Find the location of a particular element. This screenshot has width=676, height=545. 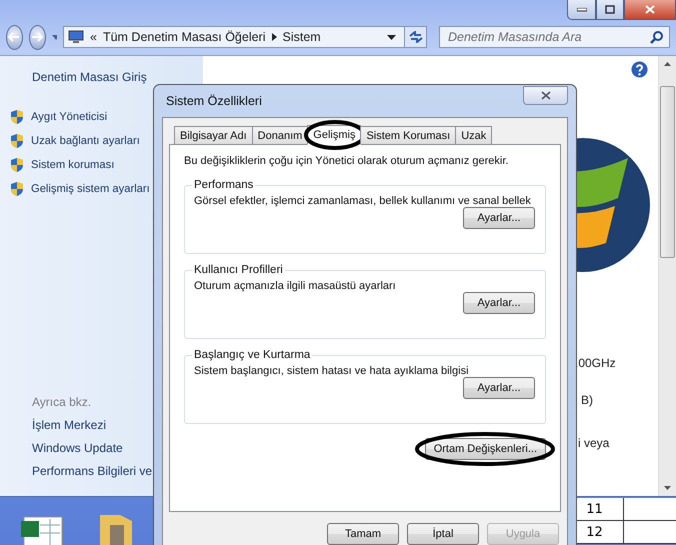

system-info-text: .00GHz is located at coordinates (595, 363).